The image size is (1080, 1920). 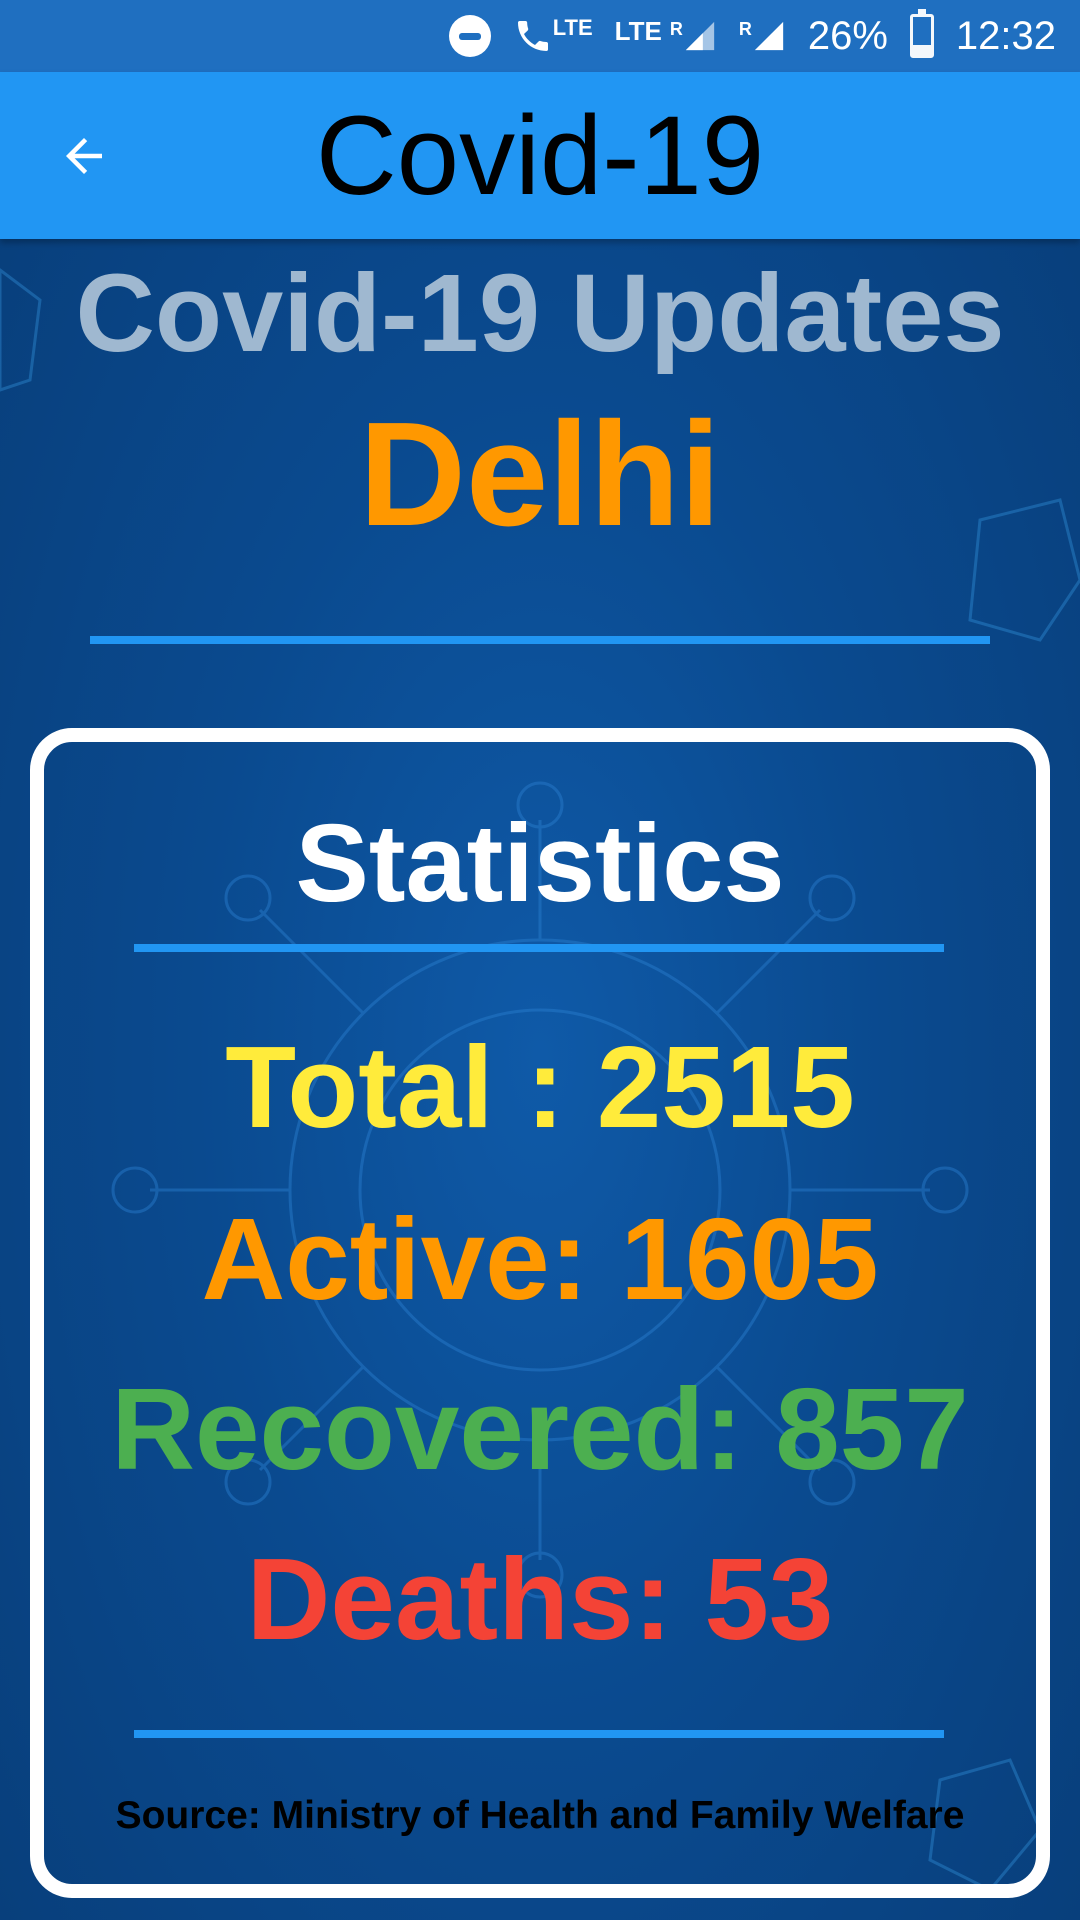 What do you see at coordinates (539, 948) in the screenshot?
I see `statistics-divider-top` at bounding box center [539, 948].